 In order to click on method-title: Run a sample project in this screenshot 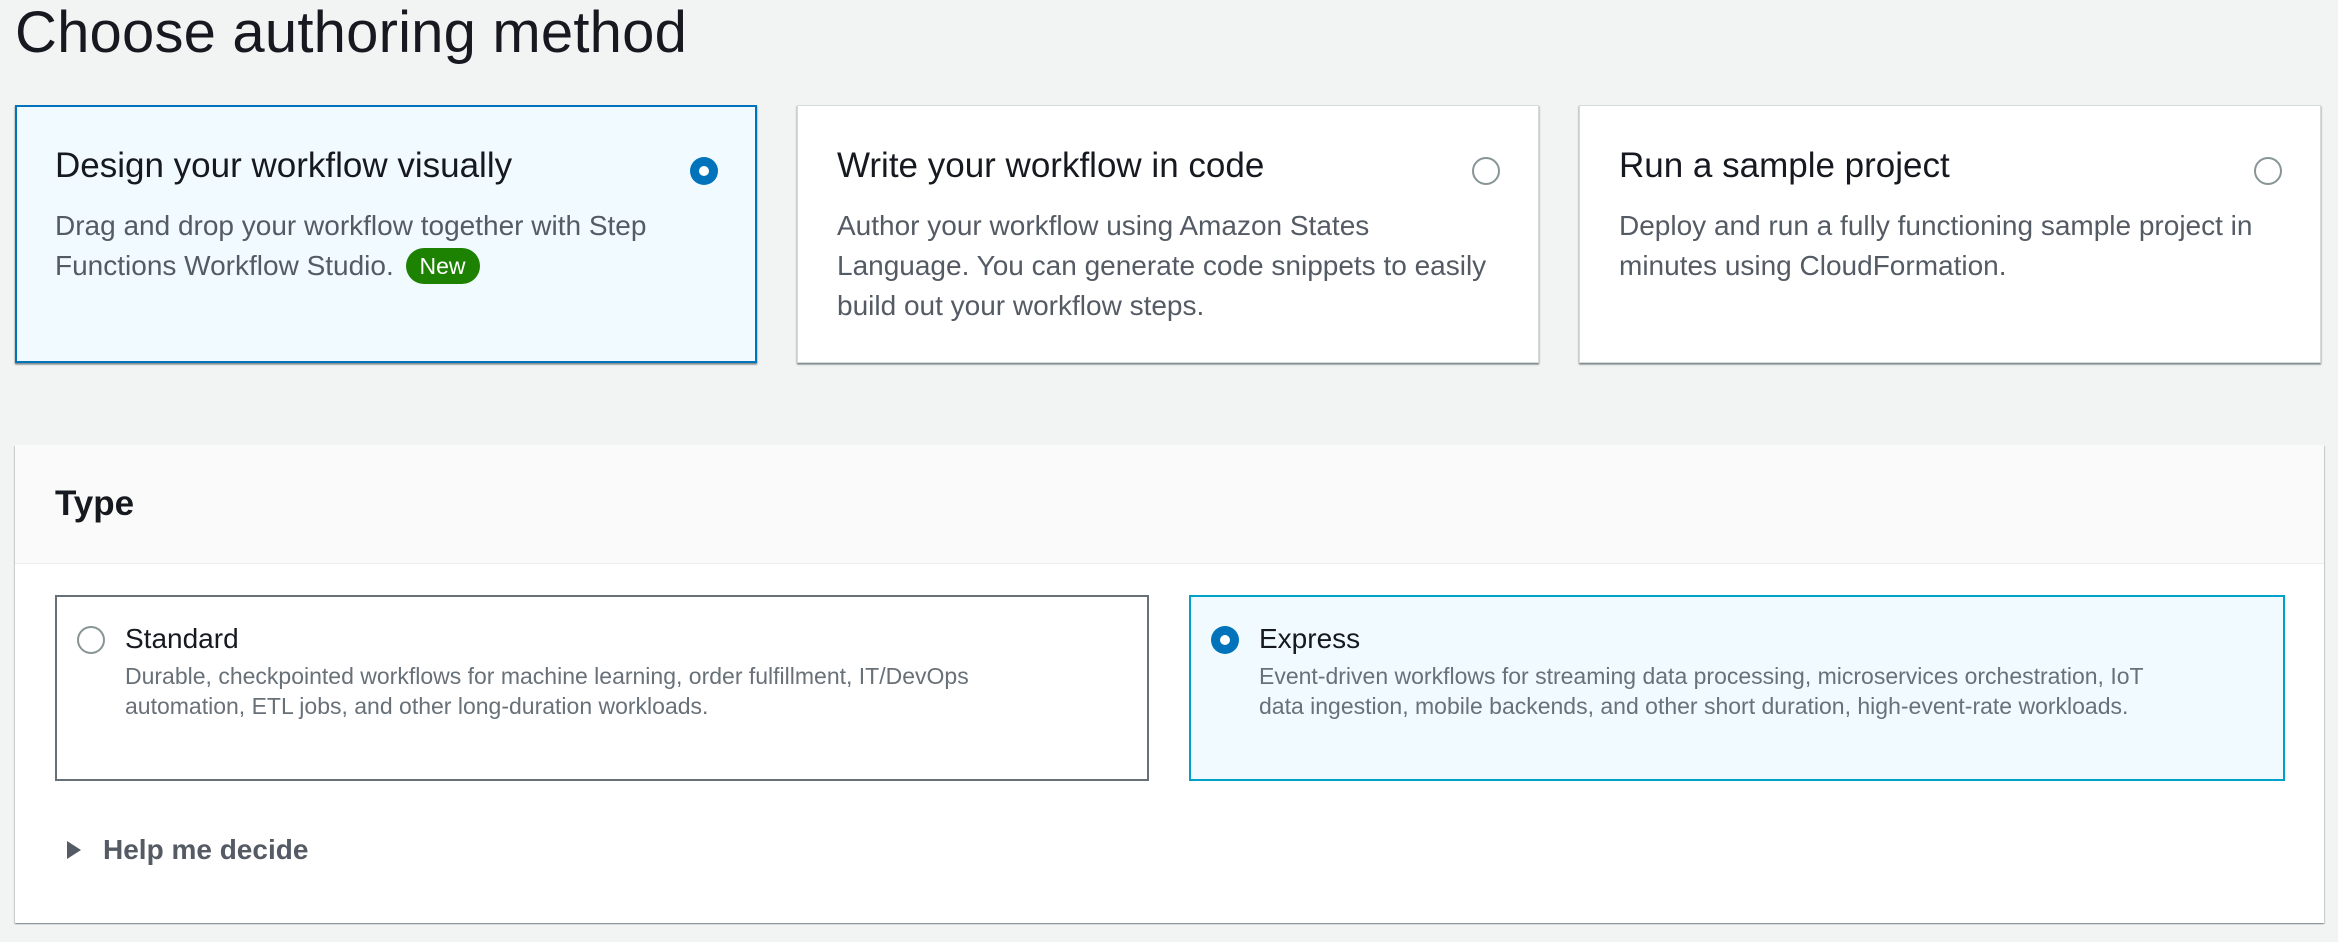, I will do `click(1784, 165)`.